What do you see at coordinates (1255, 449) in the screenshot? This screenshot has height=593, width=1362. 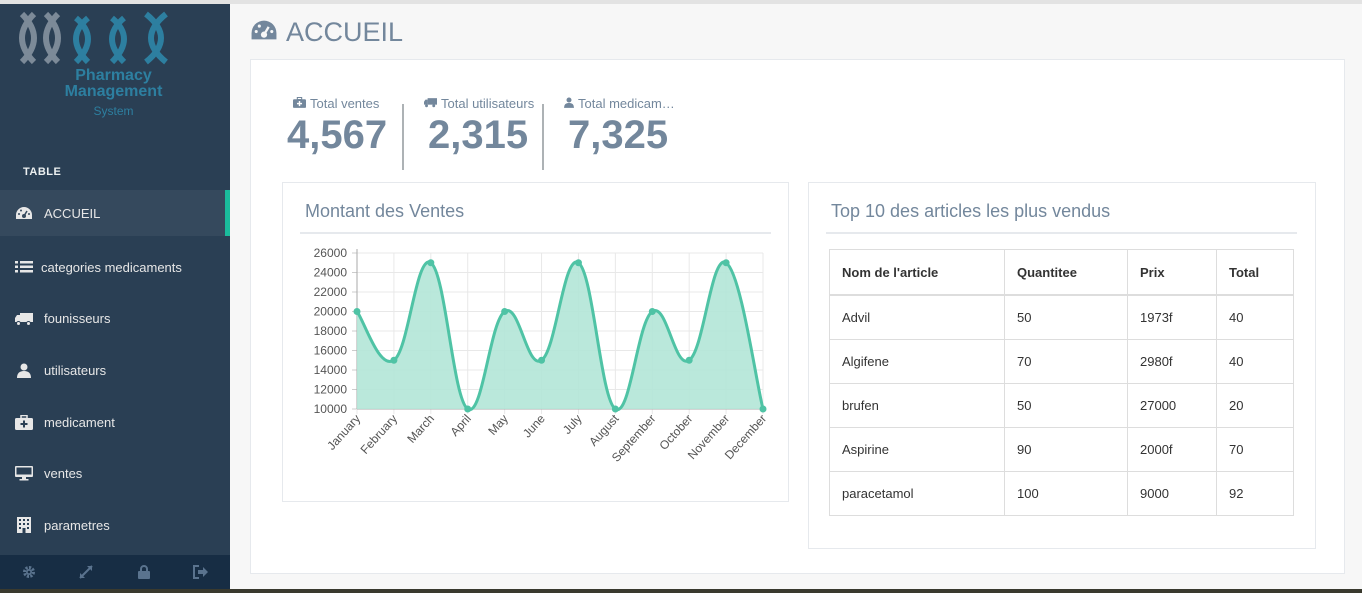 I see `cell-total: 70` at bounding box center [1255, 449].